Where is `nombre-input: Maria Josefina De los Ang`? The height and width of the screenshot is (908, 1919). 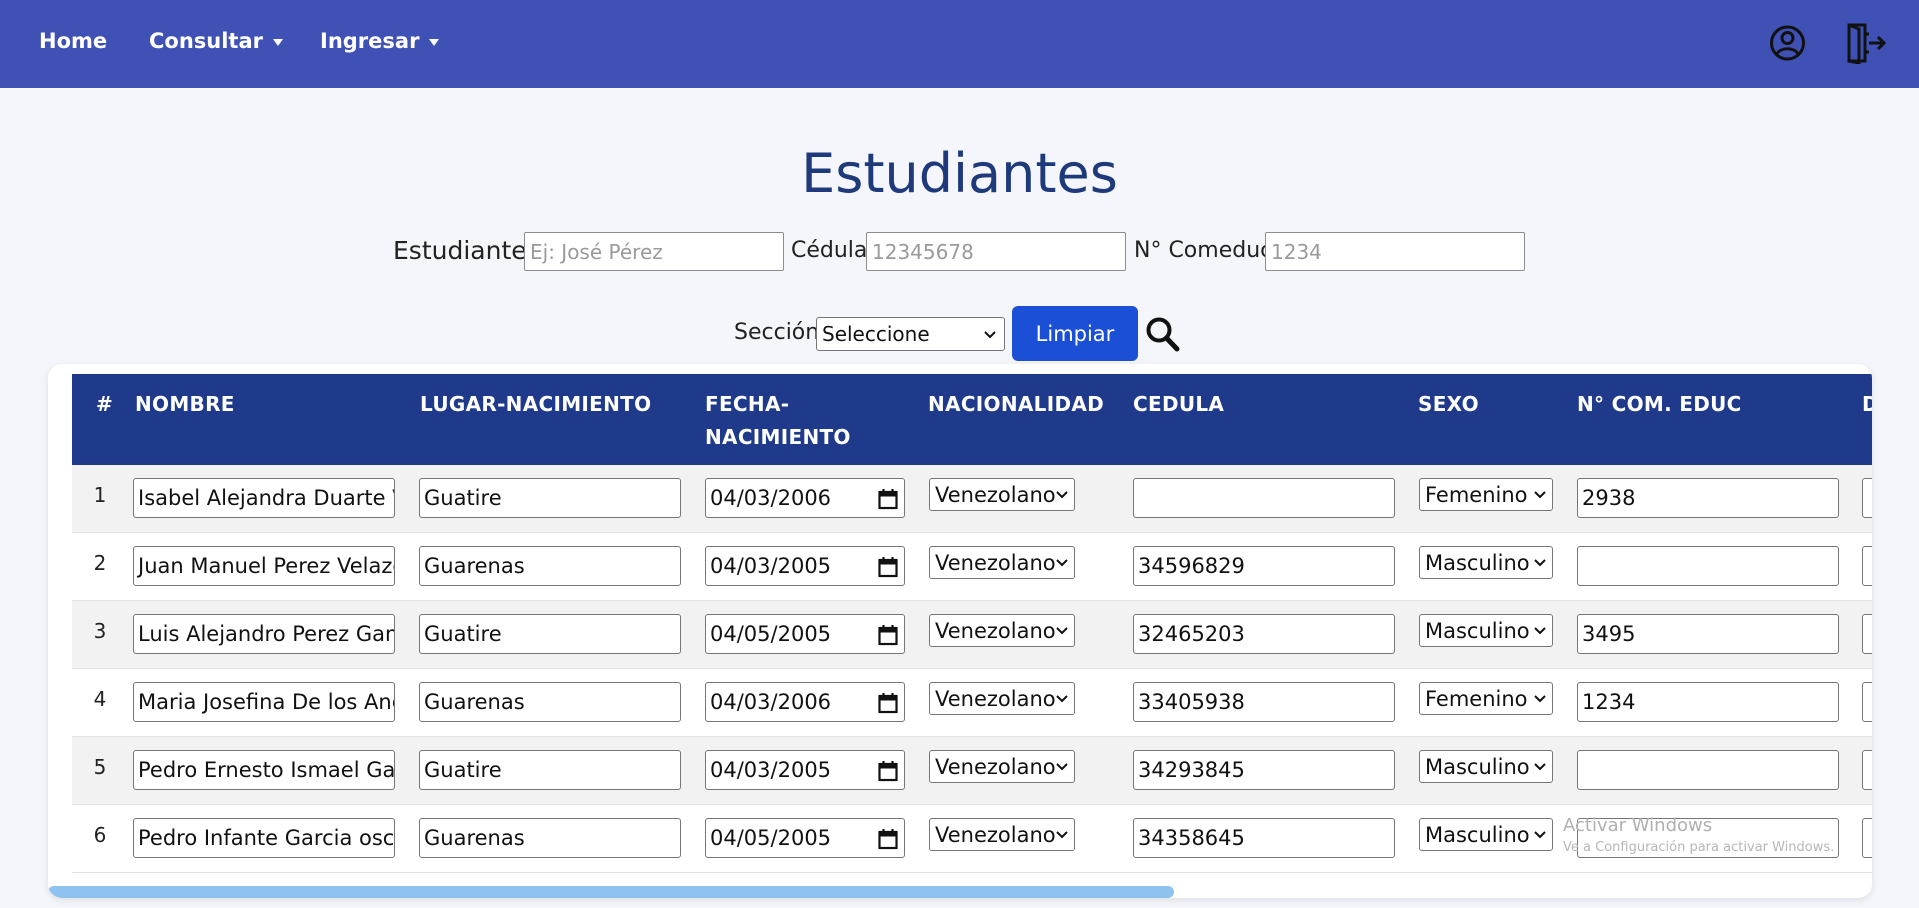 nombre-input: Maria Josefina De los Ang is located at coordinates (264, 702).